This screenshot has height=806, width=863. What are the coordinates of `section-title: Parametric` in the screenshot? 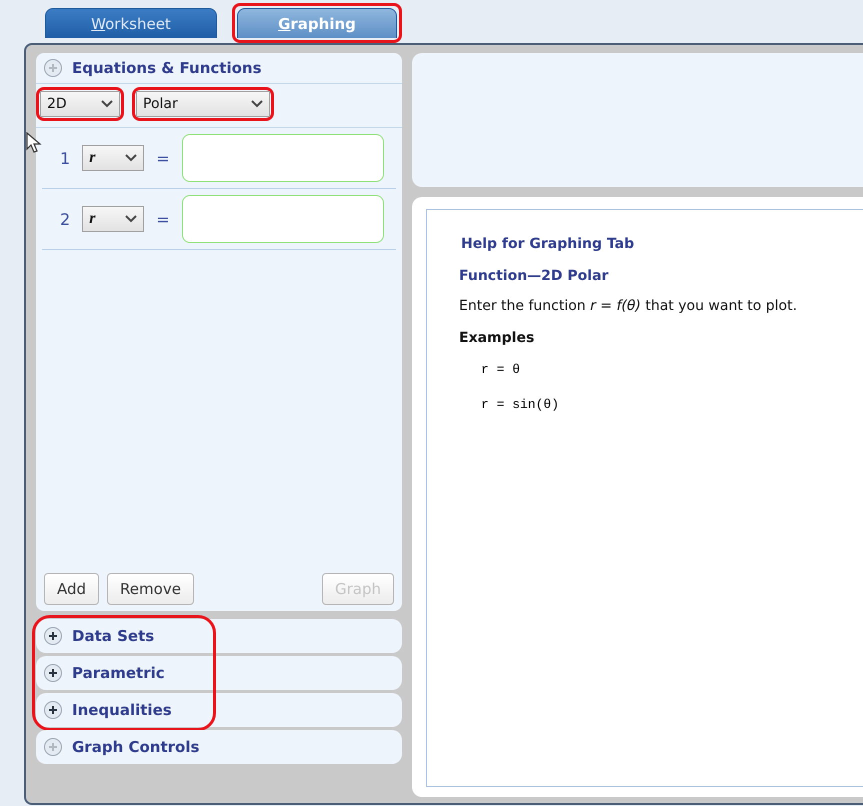 It's located at (118, 673).